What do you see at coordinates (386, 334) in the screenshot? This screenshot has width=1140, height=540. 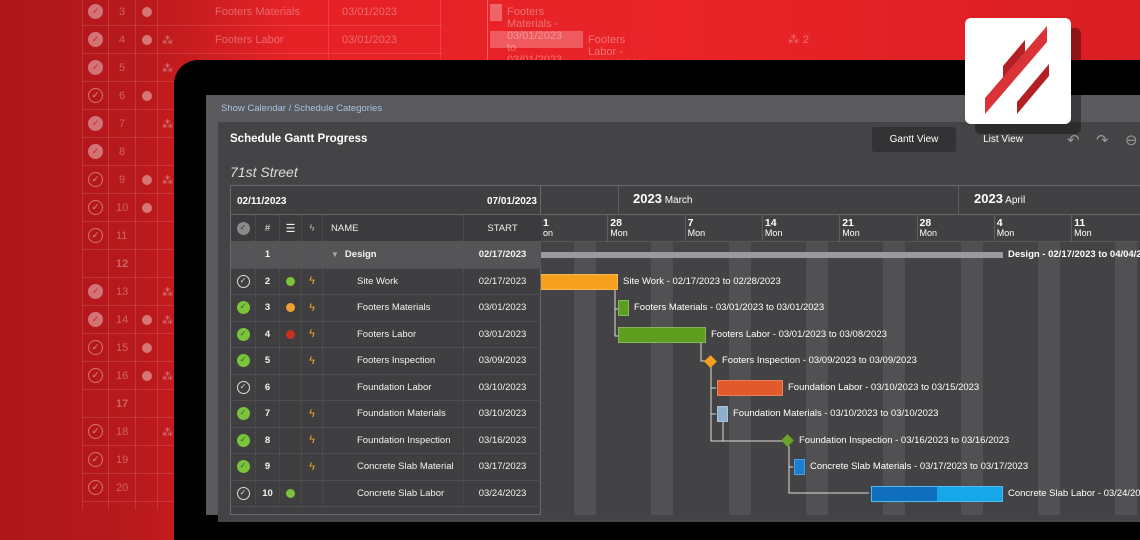 I see `table-row: ✓ 4 ϟ Footers Labor 03/01/2023` at bounding box center [386, 334].